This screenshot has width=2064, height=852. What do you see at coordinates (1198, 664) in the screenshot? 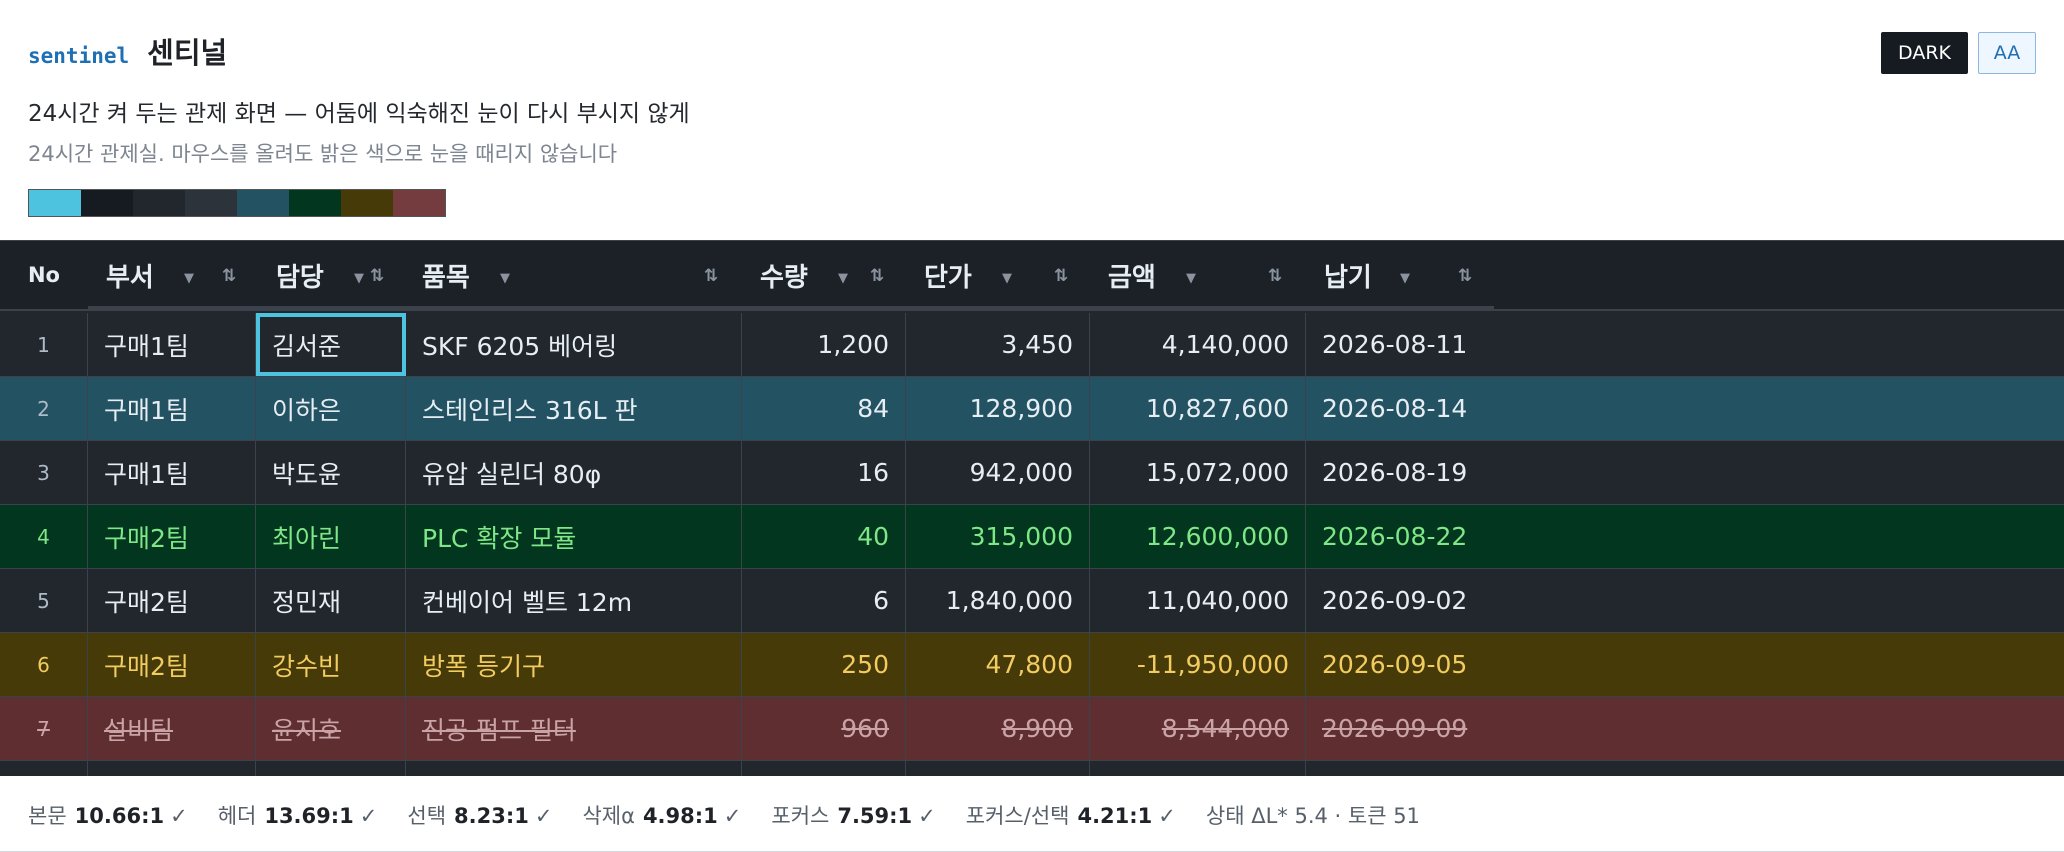
I see `amount-cell: -11,950,000` at bounding box center [1198, 664].